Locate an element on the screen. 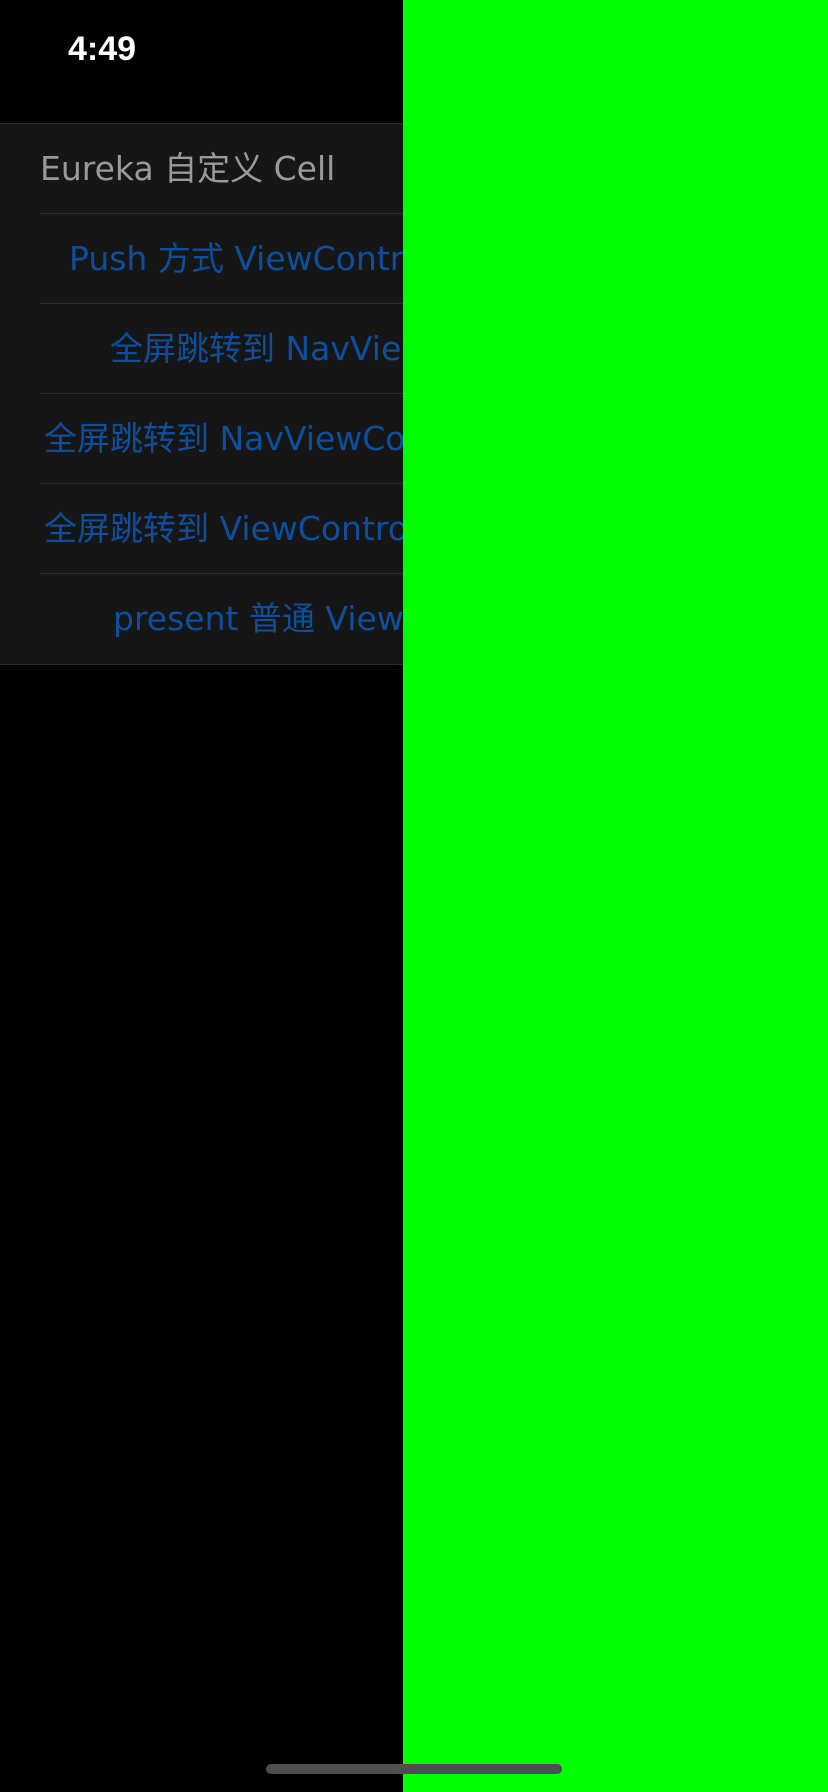 The height and width of the screenshot is (1792, 828). row-label: present 普通 ViewC is located at coordinates (270, 619).